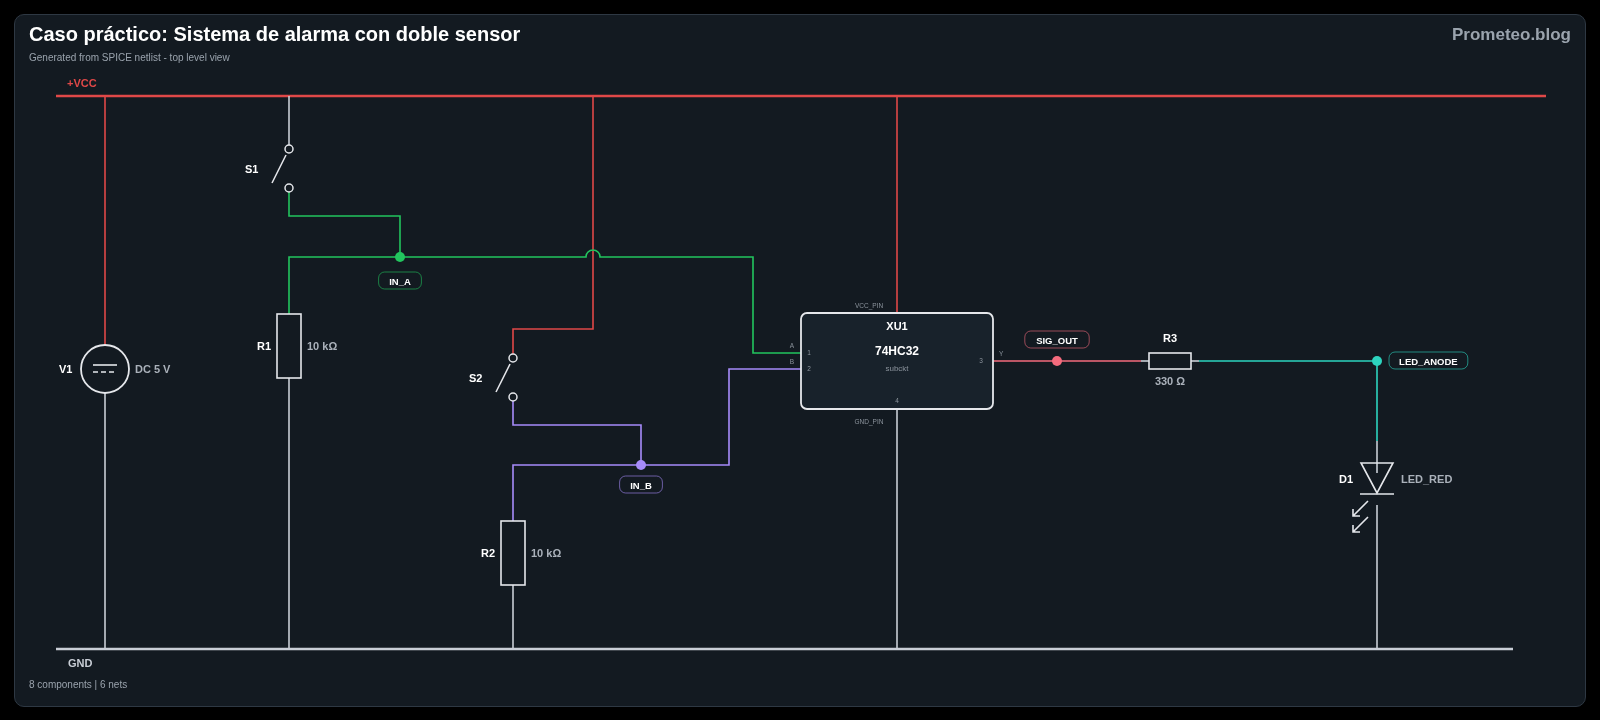 The width and height of the screenshot is (1600, 720). What do you see at coordinates (1170, 338) in the screenshot?
I see `component-ref: R3` at bounding box center [1170, 338].